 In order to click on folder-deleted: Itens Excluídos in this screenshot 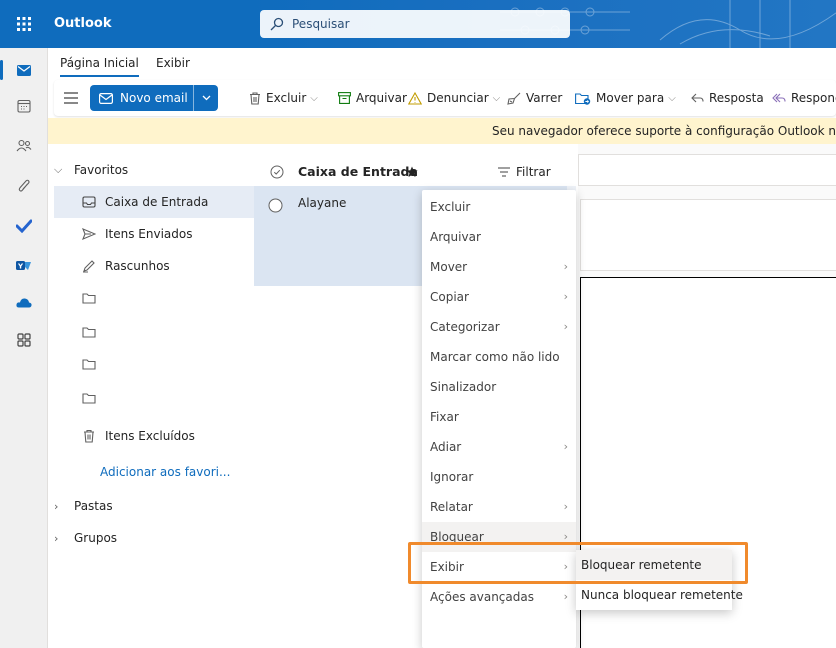, I will do `click(154, 436)`.